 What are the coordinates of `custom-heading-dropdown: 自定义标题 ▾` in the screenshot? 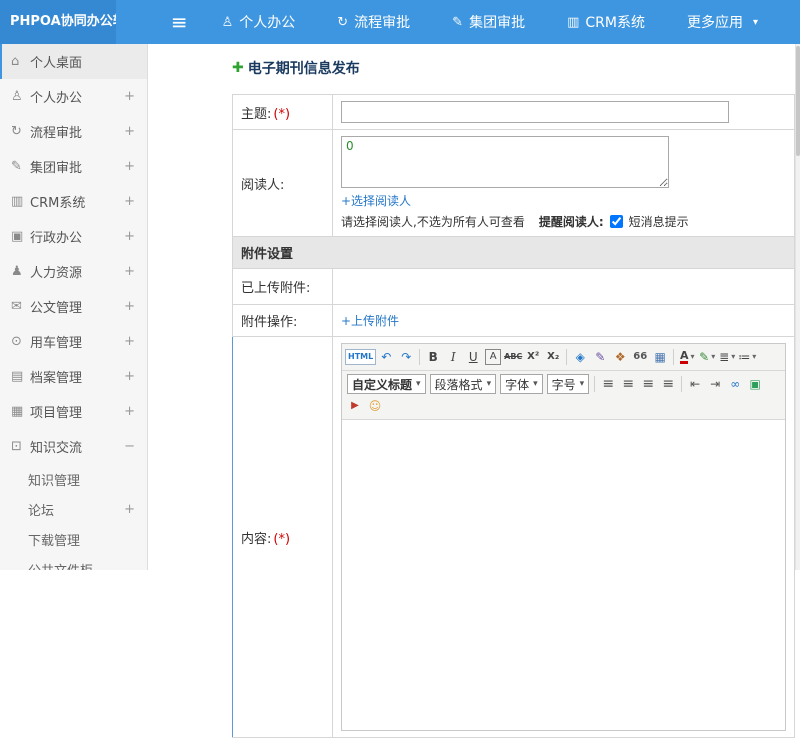 It's located at (386, 384).